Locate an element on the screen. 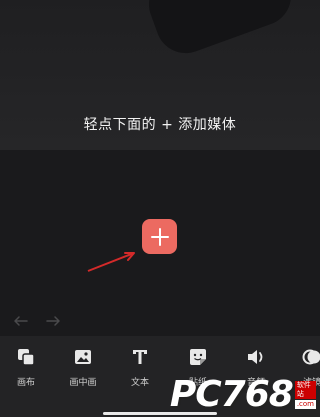 The image size is (320, 417). watermark-tag-1: 软件站 is located at coordinates (305, 389).